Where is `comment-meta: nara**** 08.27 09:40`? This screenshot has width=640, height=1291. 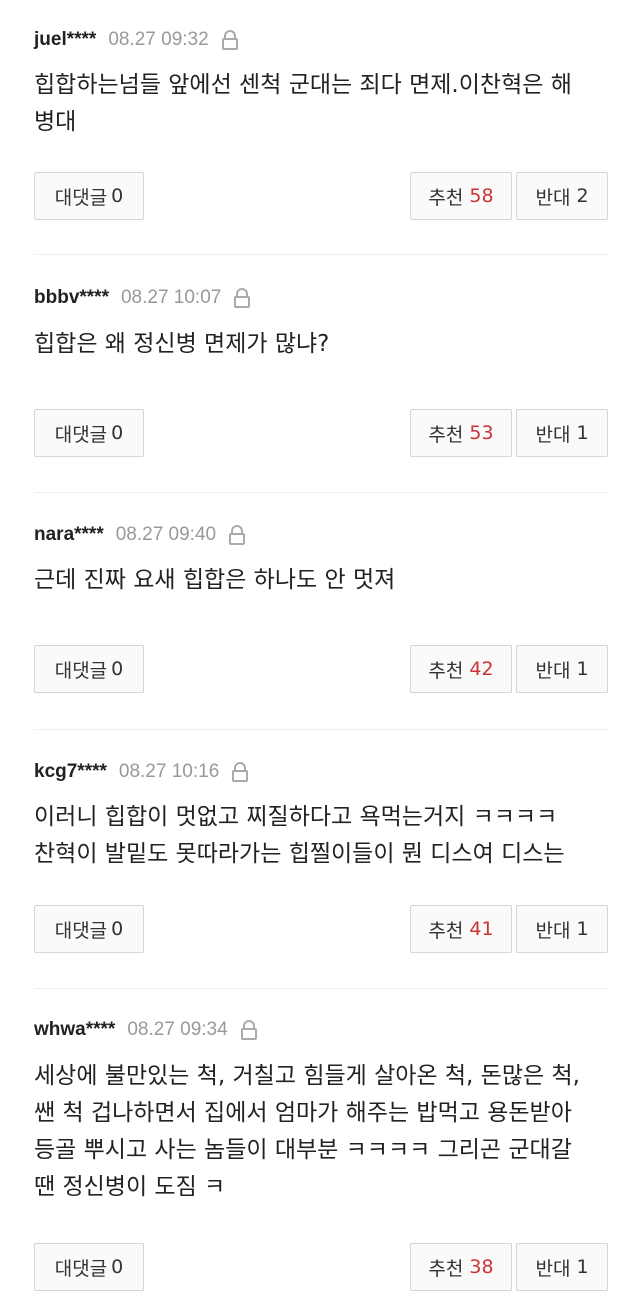
comment-meta: nara**** 08.27 09:40 is located at coordinates (140, 535).